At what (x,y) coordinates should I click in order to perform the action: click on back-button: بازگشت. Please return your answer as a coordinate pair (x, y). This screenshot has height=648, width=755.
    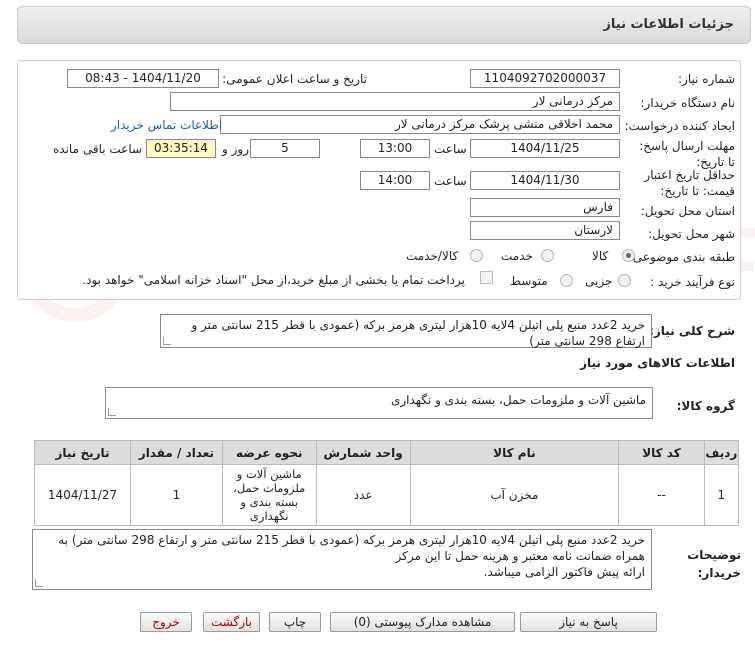
    Looking at the image, I should click on (231, 622).